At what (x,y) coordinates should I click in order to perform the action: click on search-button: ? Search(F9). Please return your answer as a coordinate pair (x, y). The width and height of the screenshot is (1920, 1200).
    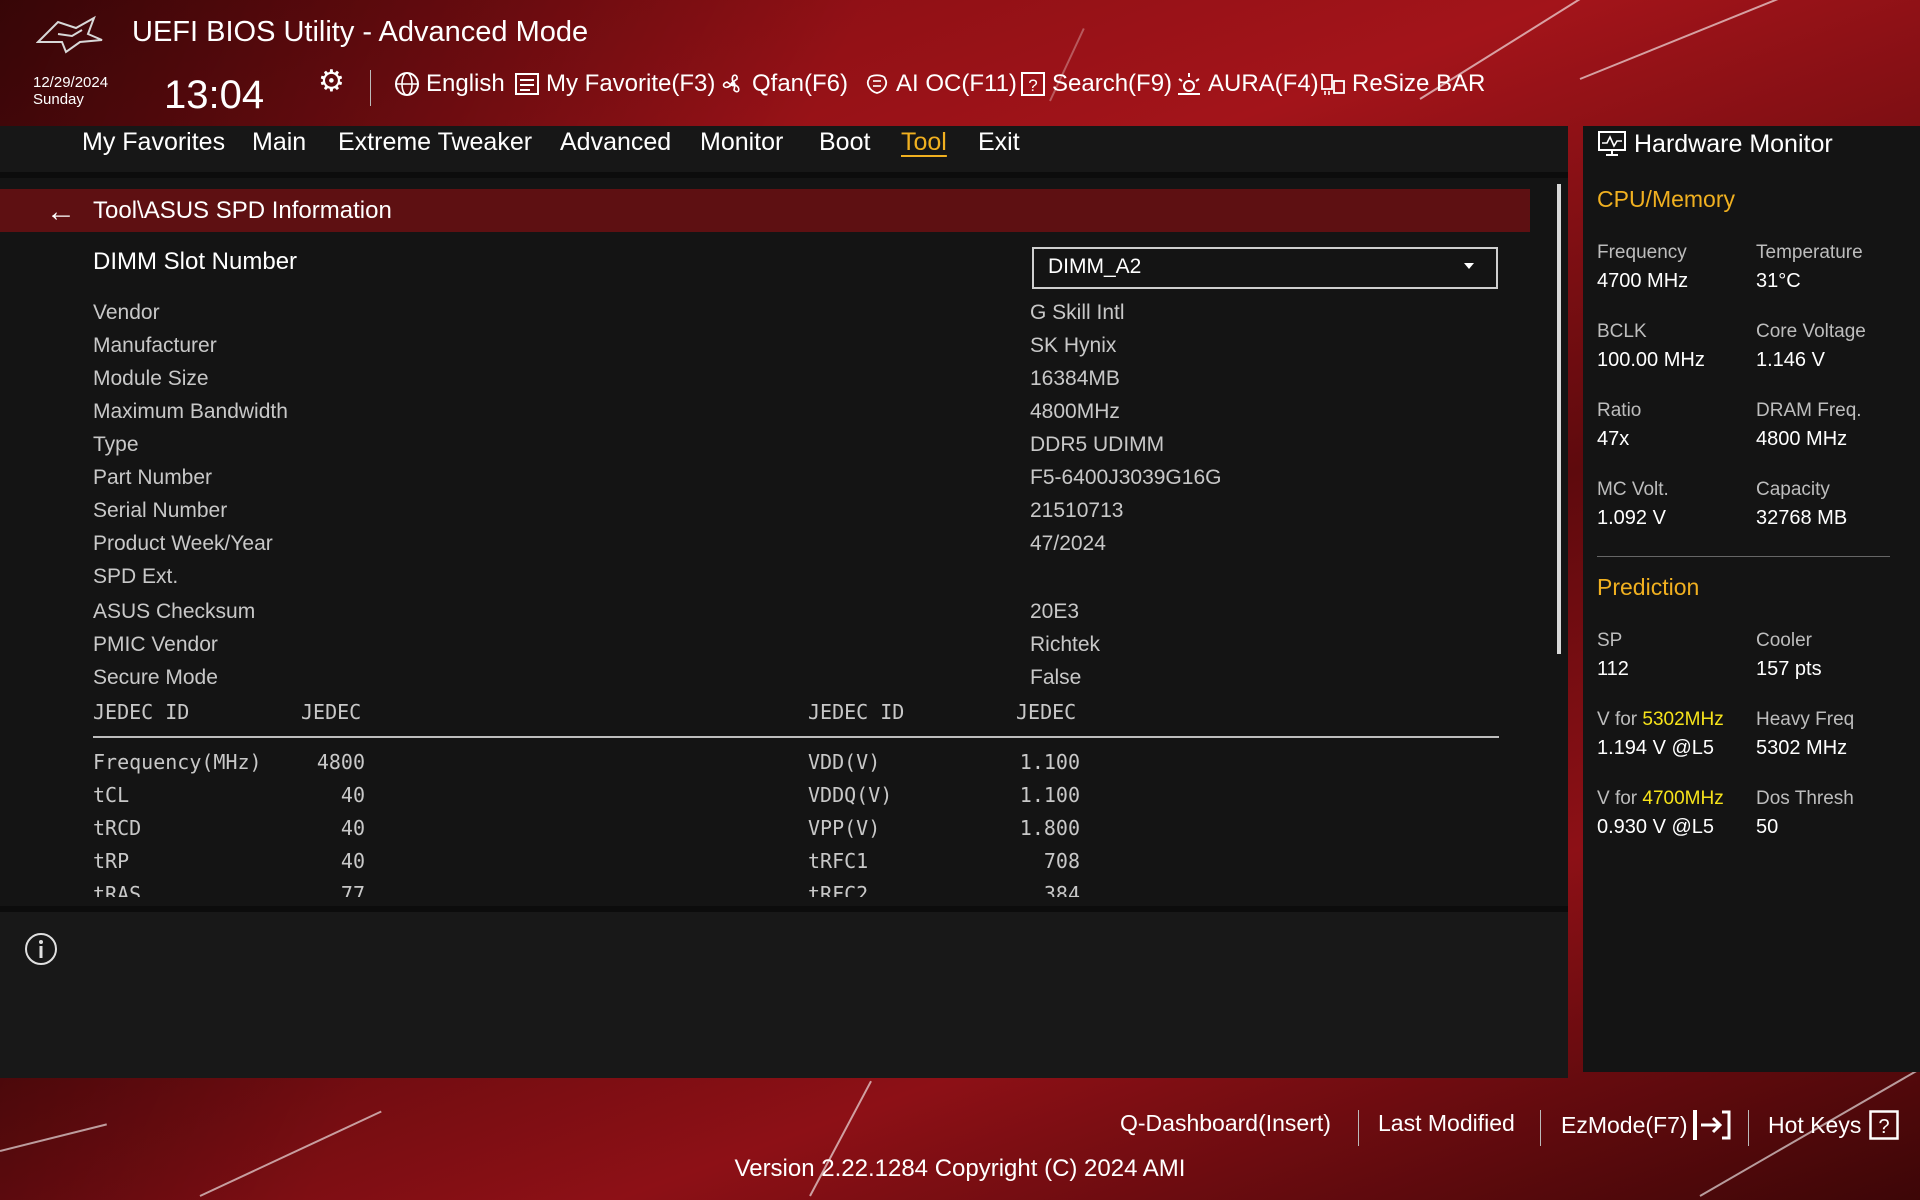
    Looking at the image, I should click on (1096, 84).